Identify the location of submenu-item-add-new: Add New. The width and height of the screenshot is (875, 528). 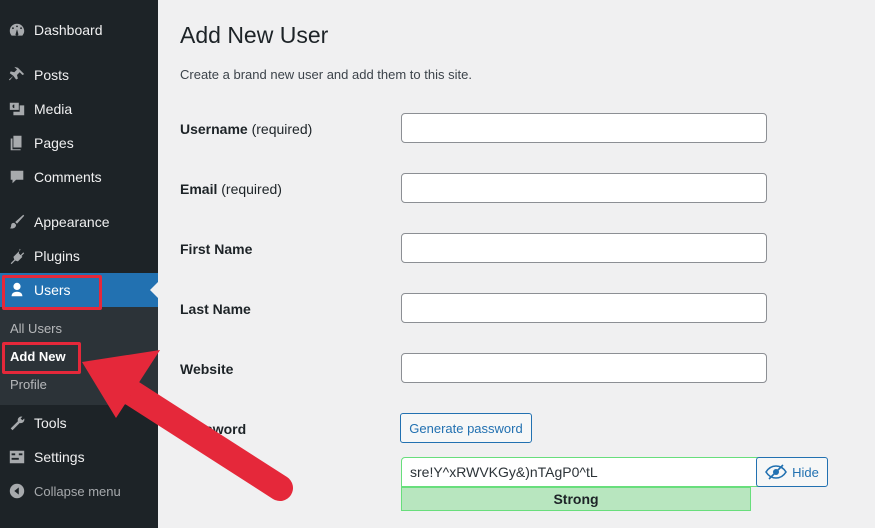
(38, 356).